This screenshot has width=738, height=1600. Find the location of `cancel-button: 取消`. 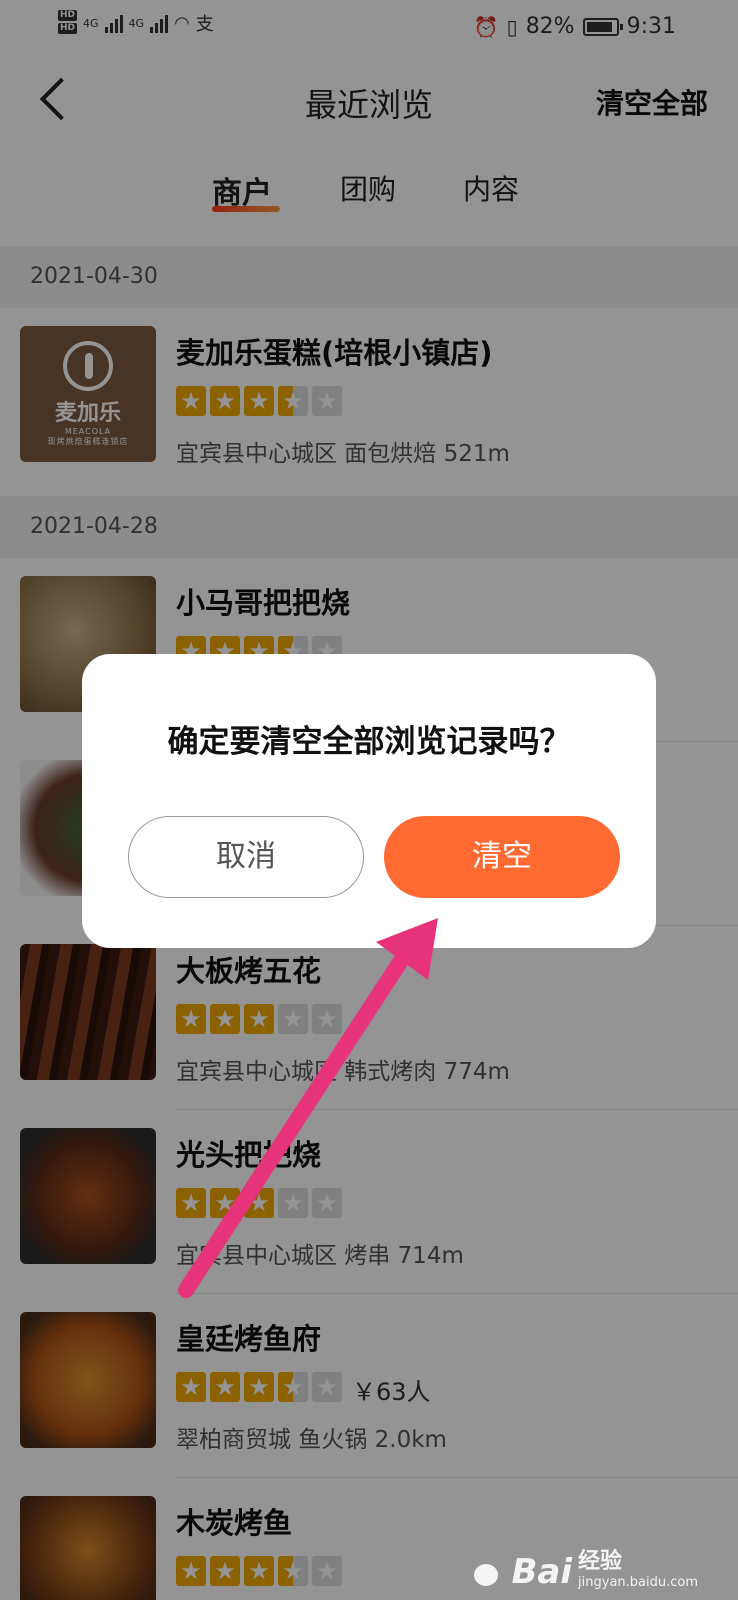

cancel-button: 取消 is located at coordinates (246, 857).